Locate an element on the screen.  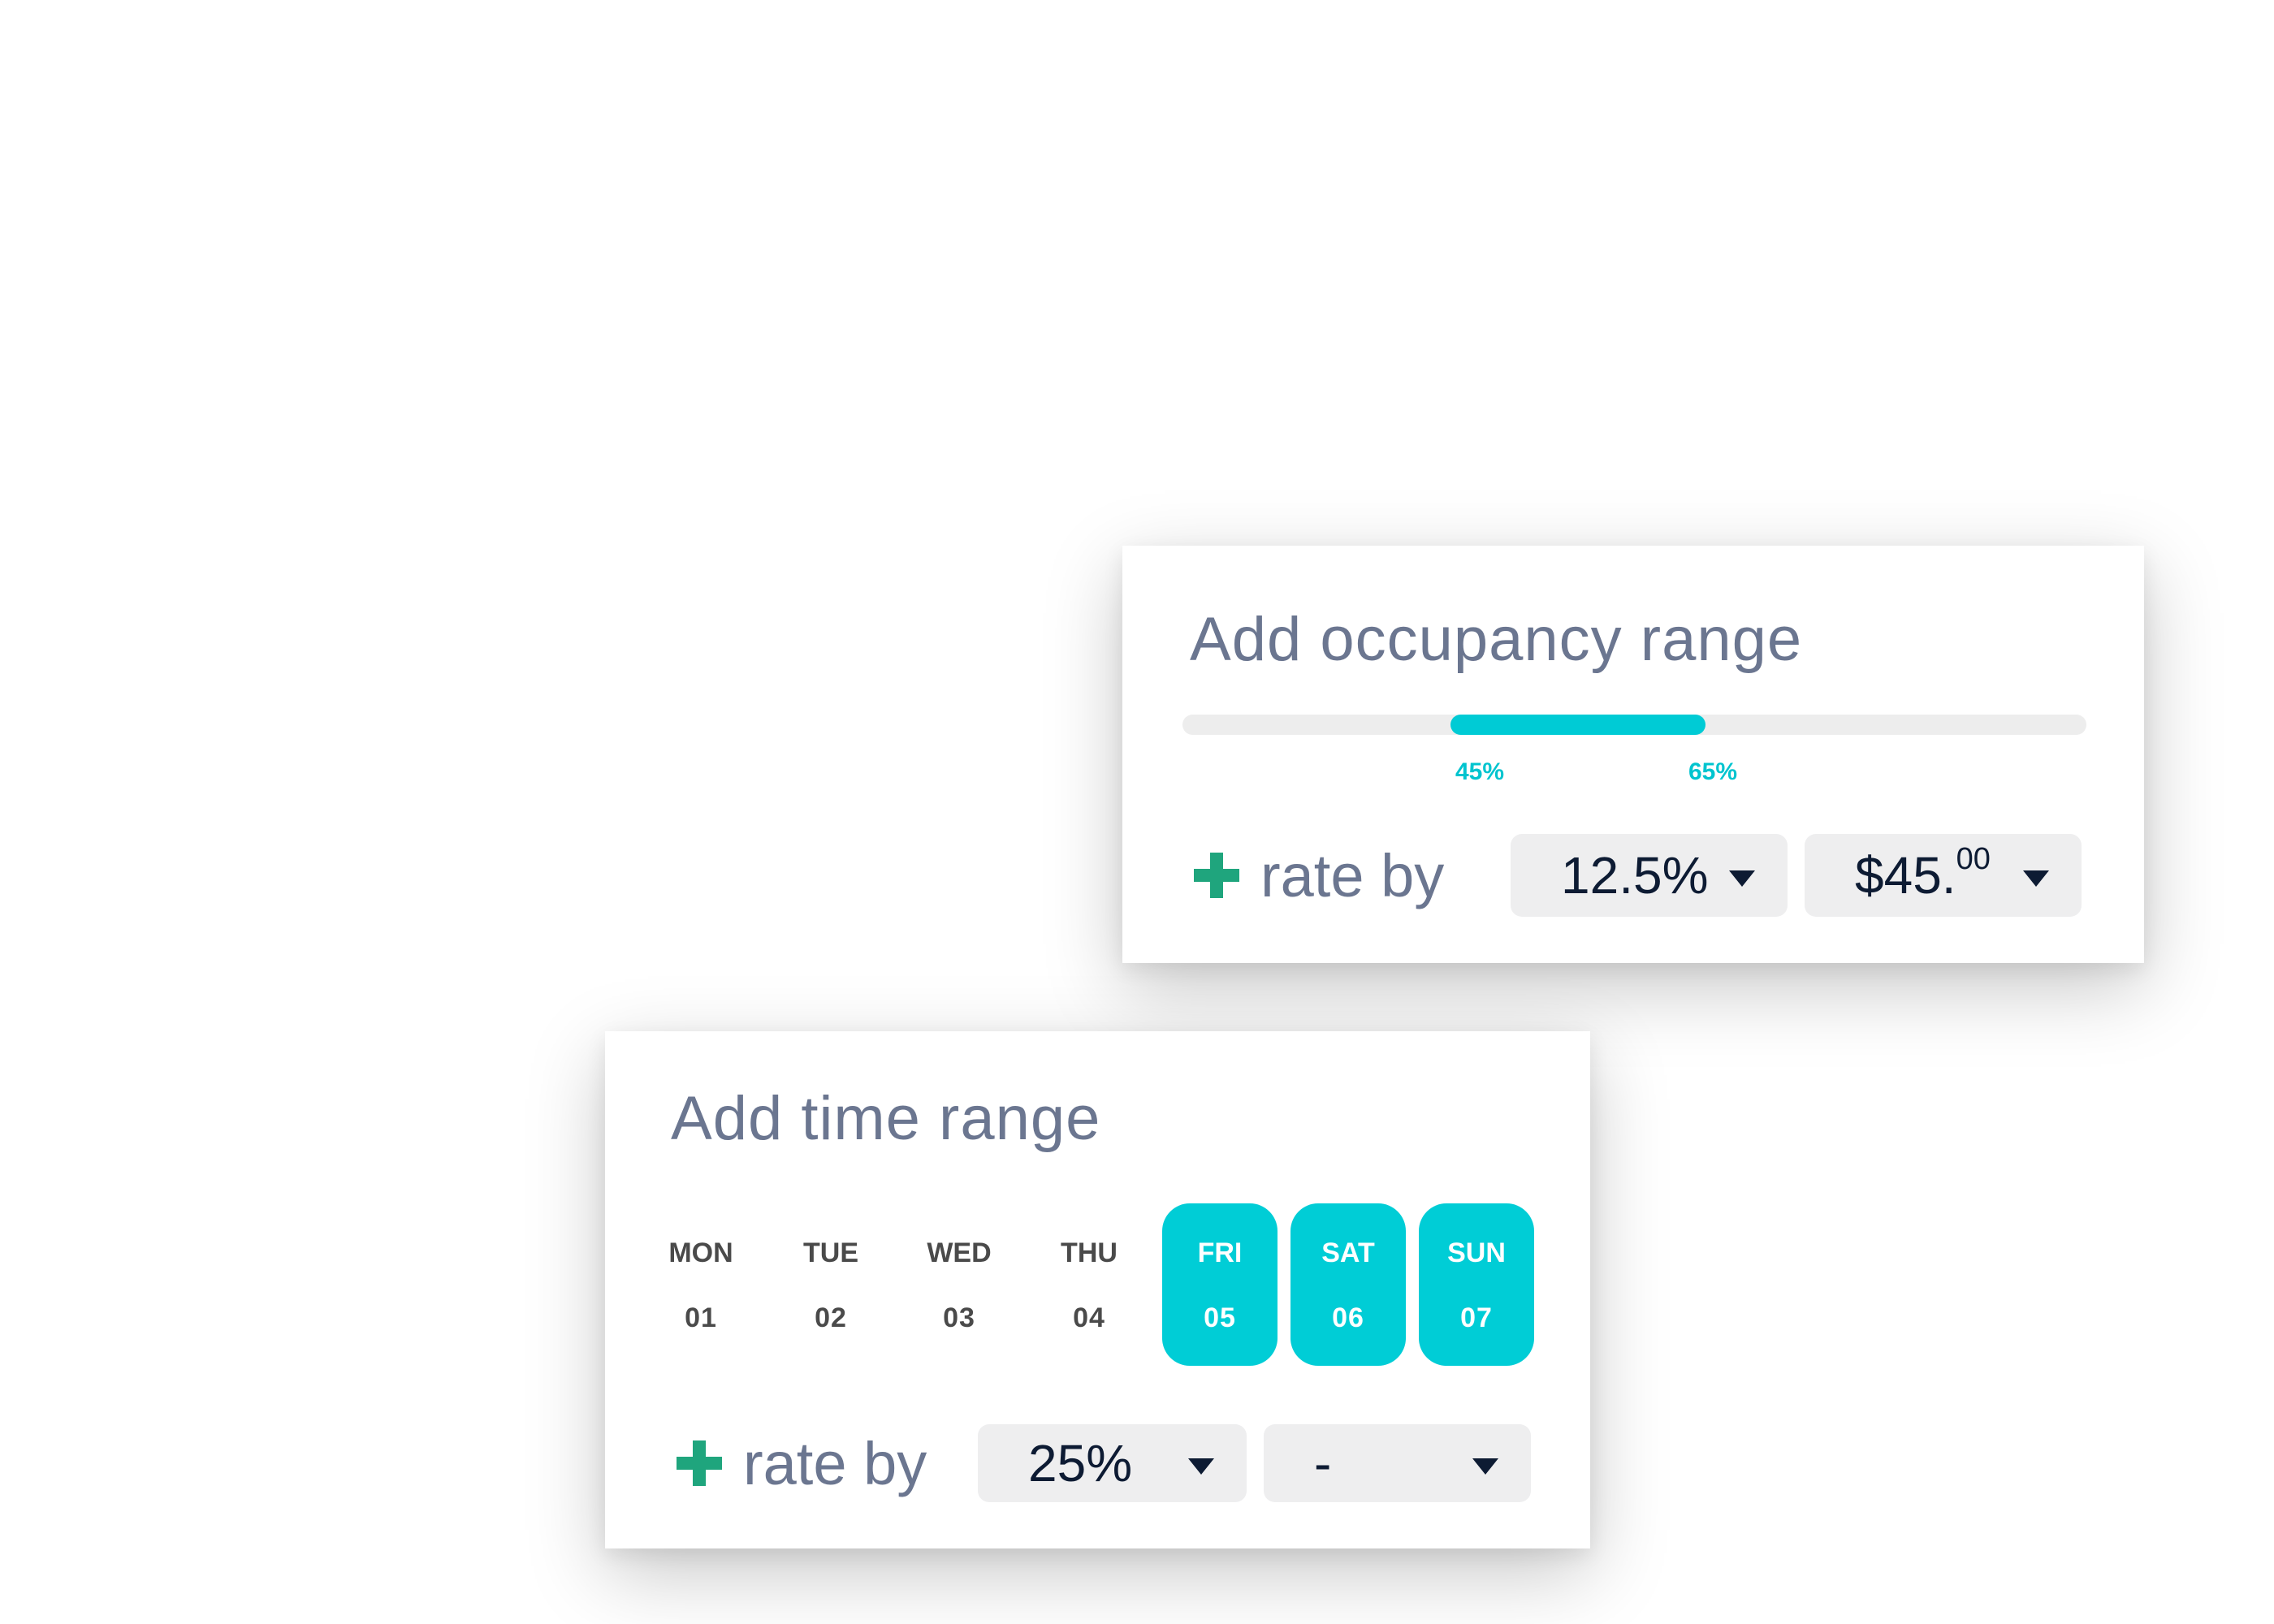
dropdown-value: - is located at coordinates (1323, 1463).